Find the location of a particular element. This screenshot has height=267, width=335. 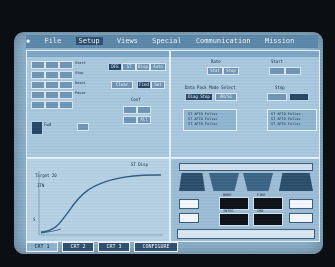

stop-button is located at coordinates (293, 71).